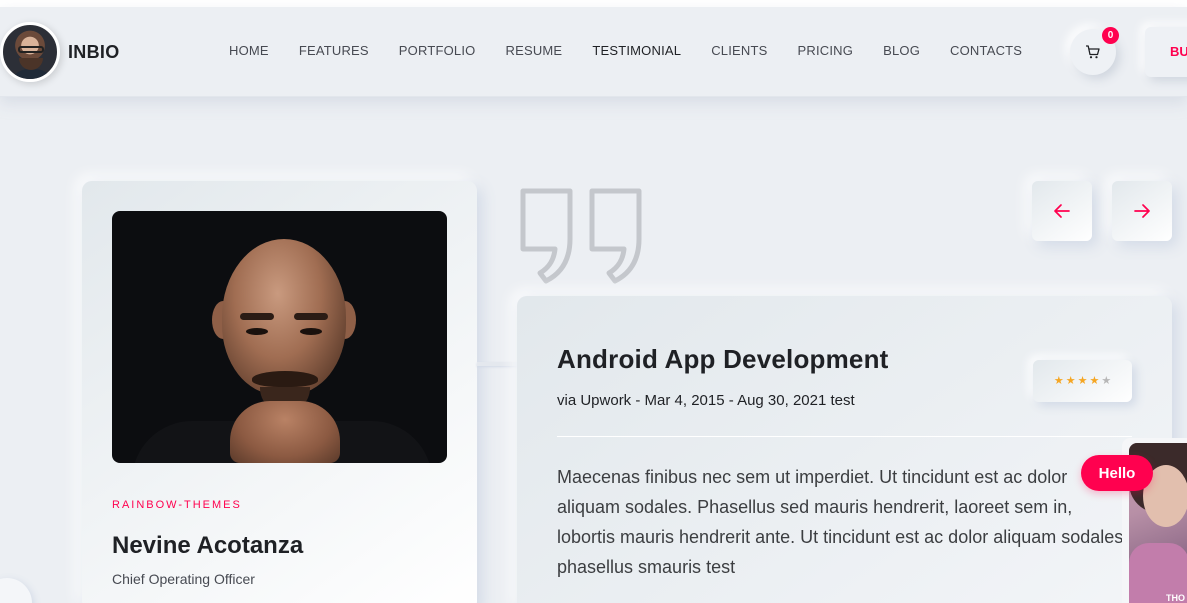  I want to click on brand-name: INBIO, so click(94, 52).